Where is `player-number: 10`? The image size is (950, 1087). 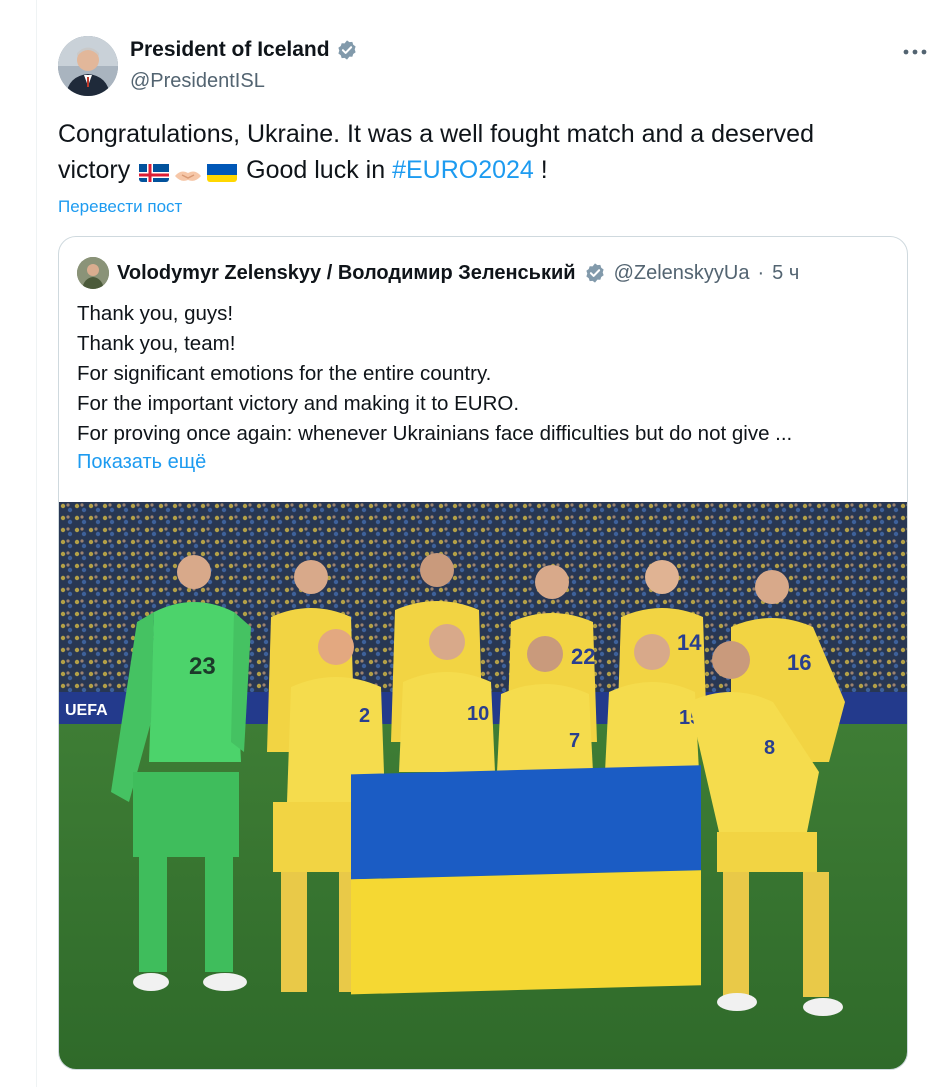
player-number: 10 is located at coordinates (478, 714).